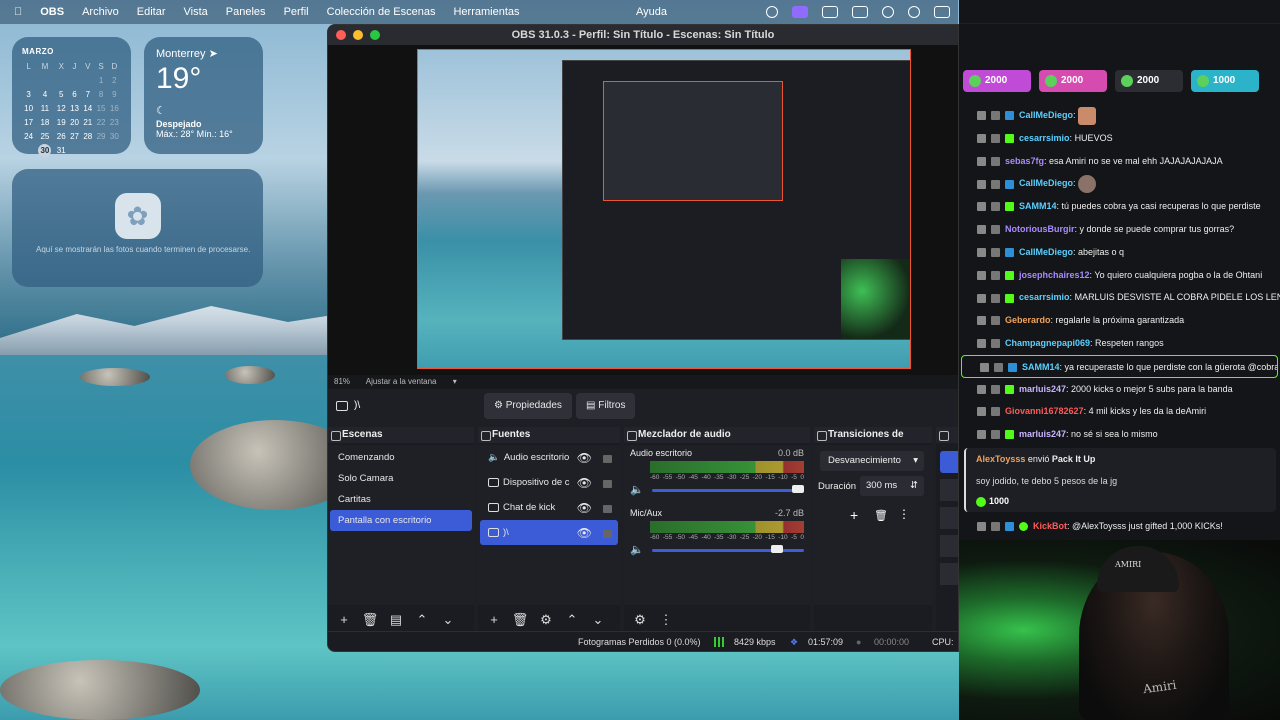  What do you see at coordinates (942, 12) in the screenshot?
I see `control-center-icon` at bounding box center [942, 12].